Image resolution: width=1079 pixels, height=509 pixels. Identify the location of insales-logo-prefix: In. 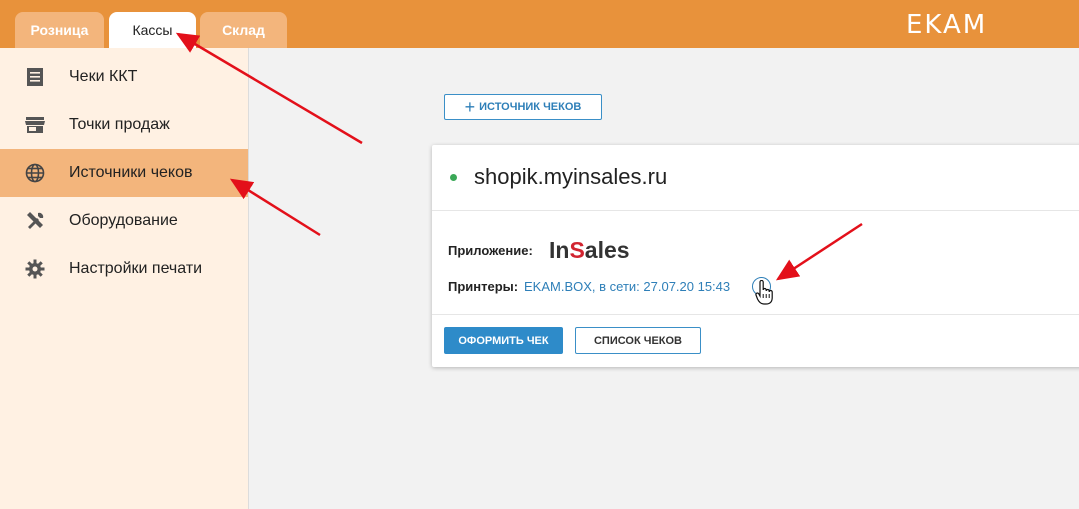
(559, 250).